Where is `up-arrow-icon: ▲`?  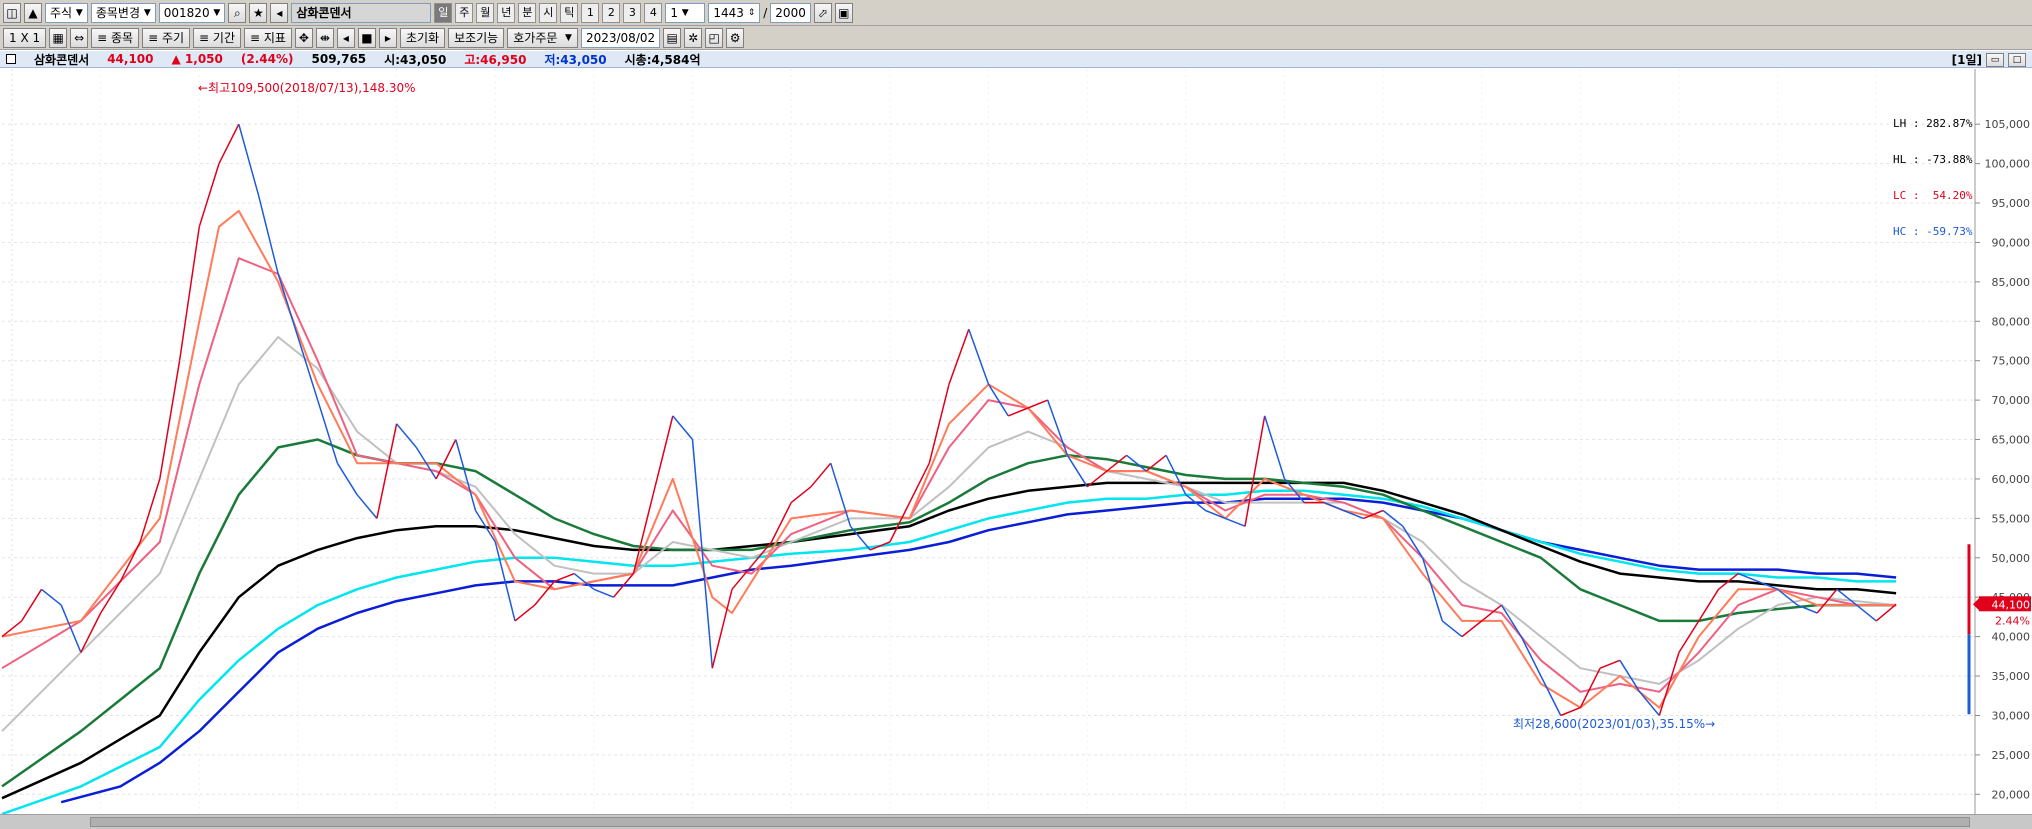 up-arrow-icon: ▲ is located at coordinates (33, 12).